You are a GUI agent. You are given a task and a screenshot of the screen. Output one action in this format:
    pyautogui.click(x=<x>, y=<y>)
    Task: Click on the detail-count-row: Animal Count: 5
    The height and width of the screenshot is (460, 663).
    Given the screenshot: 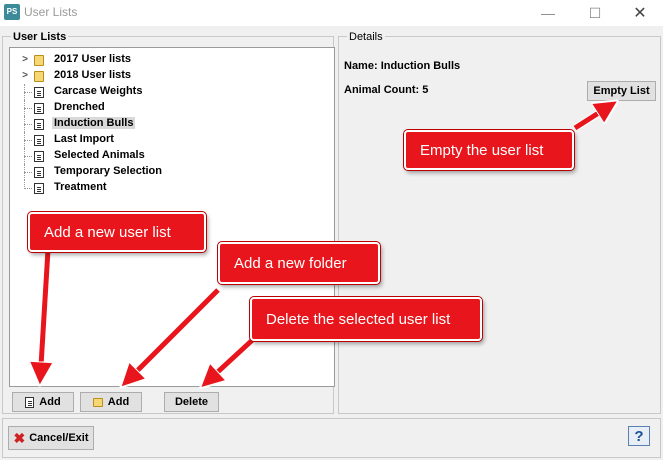 What is the action you would take?
    pyautogui.click(x=386, y=90)
    